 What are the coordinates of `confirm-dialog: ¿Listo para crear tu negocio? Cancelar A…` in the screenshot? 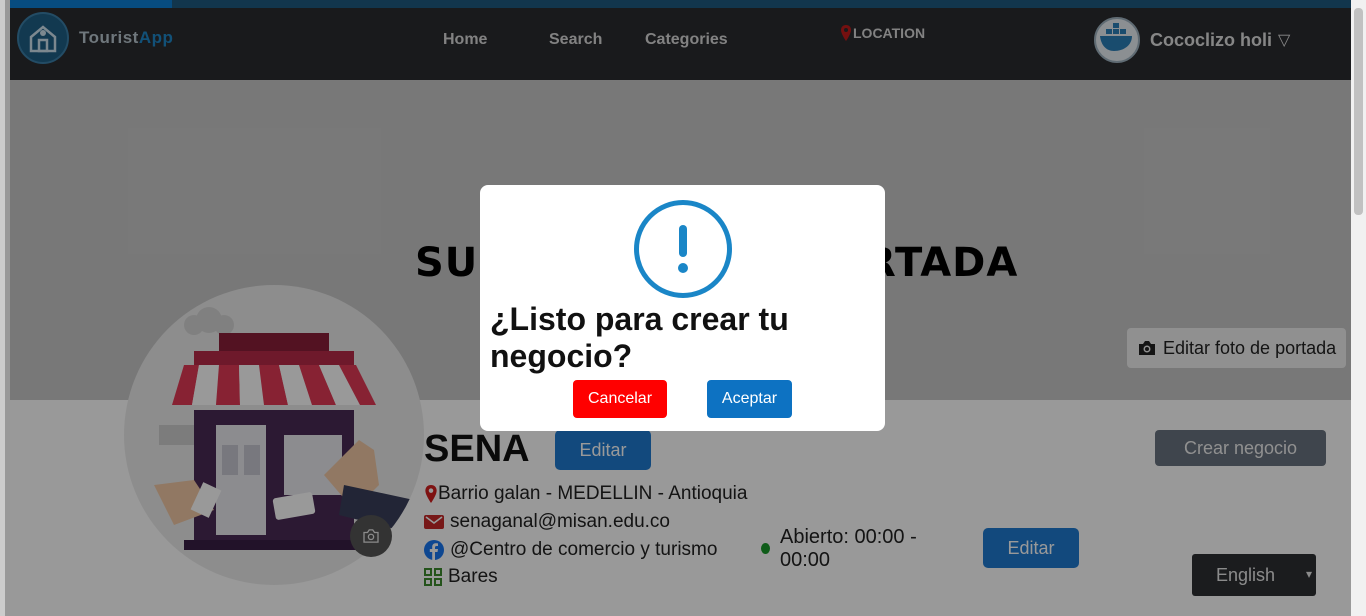 It's located at (682, 308).